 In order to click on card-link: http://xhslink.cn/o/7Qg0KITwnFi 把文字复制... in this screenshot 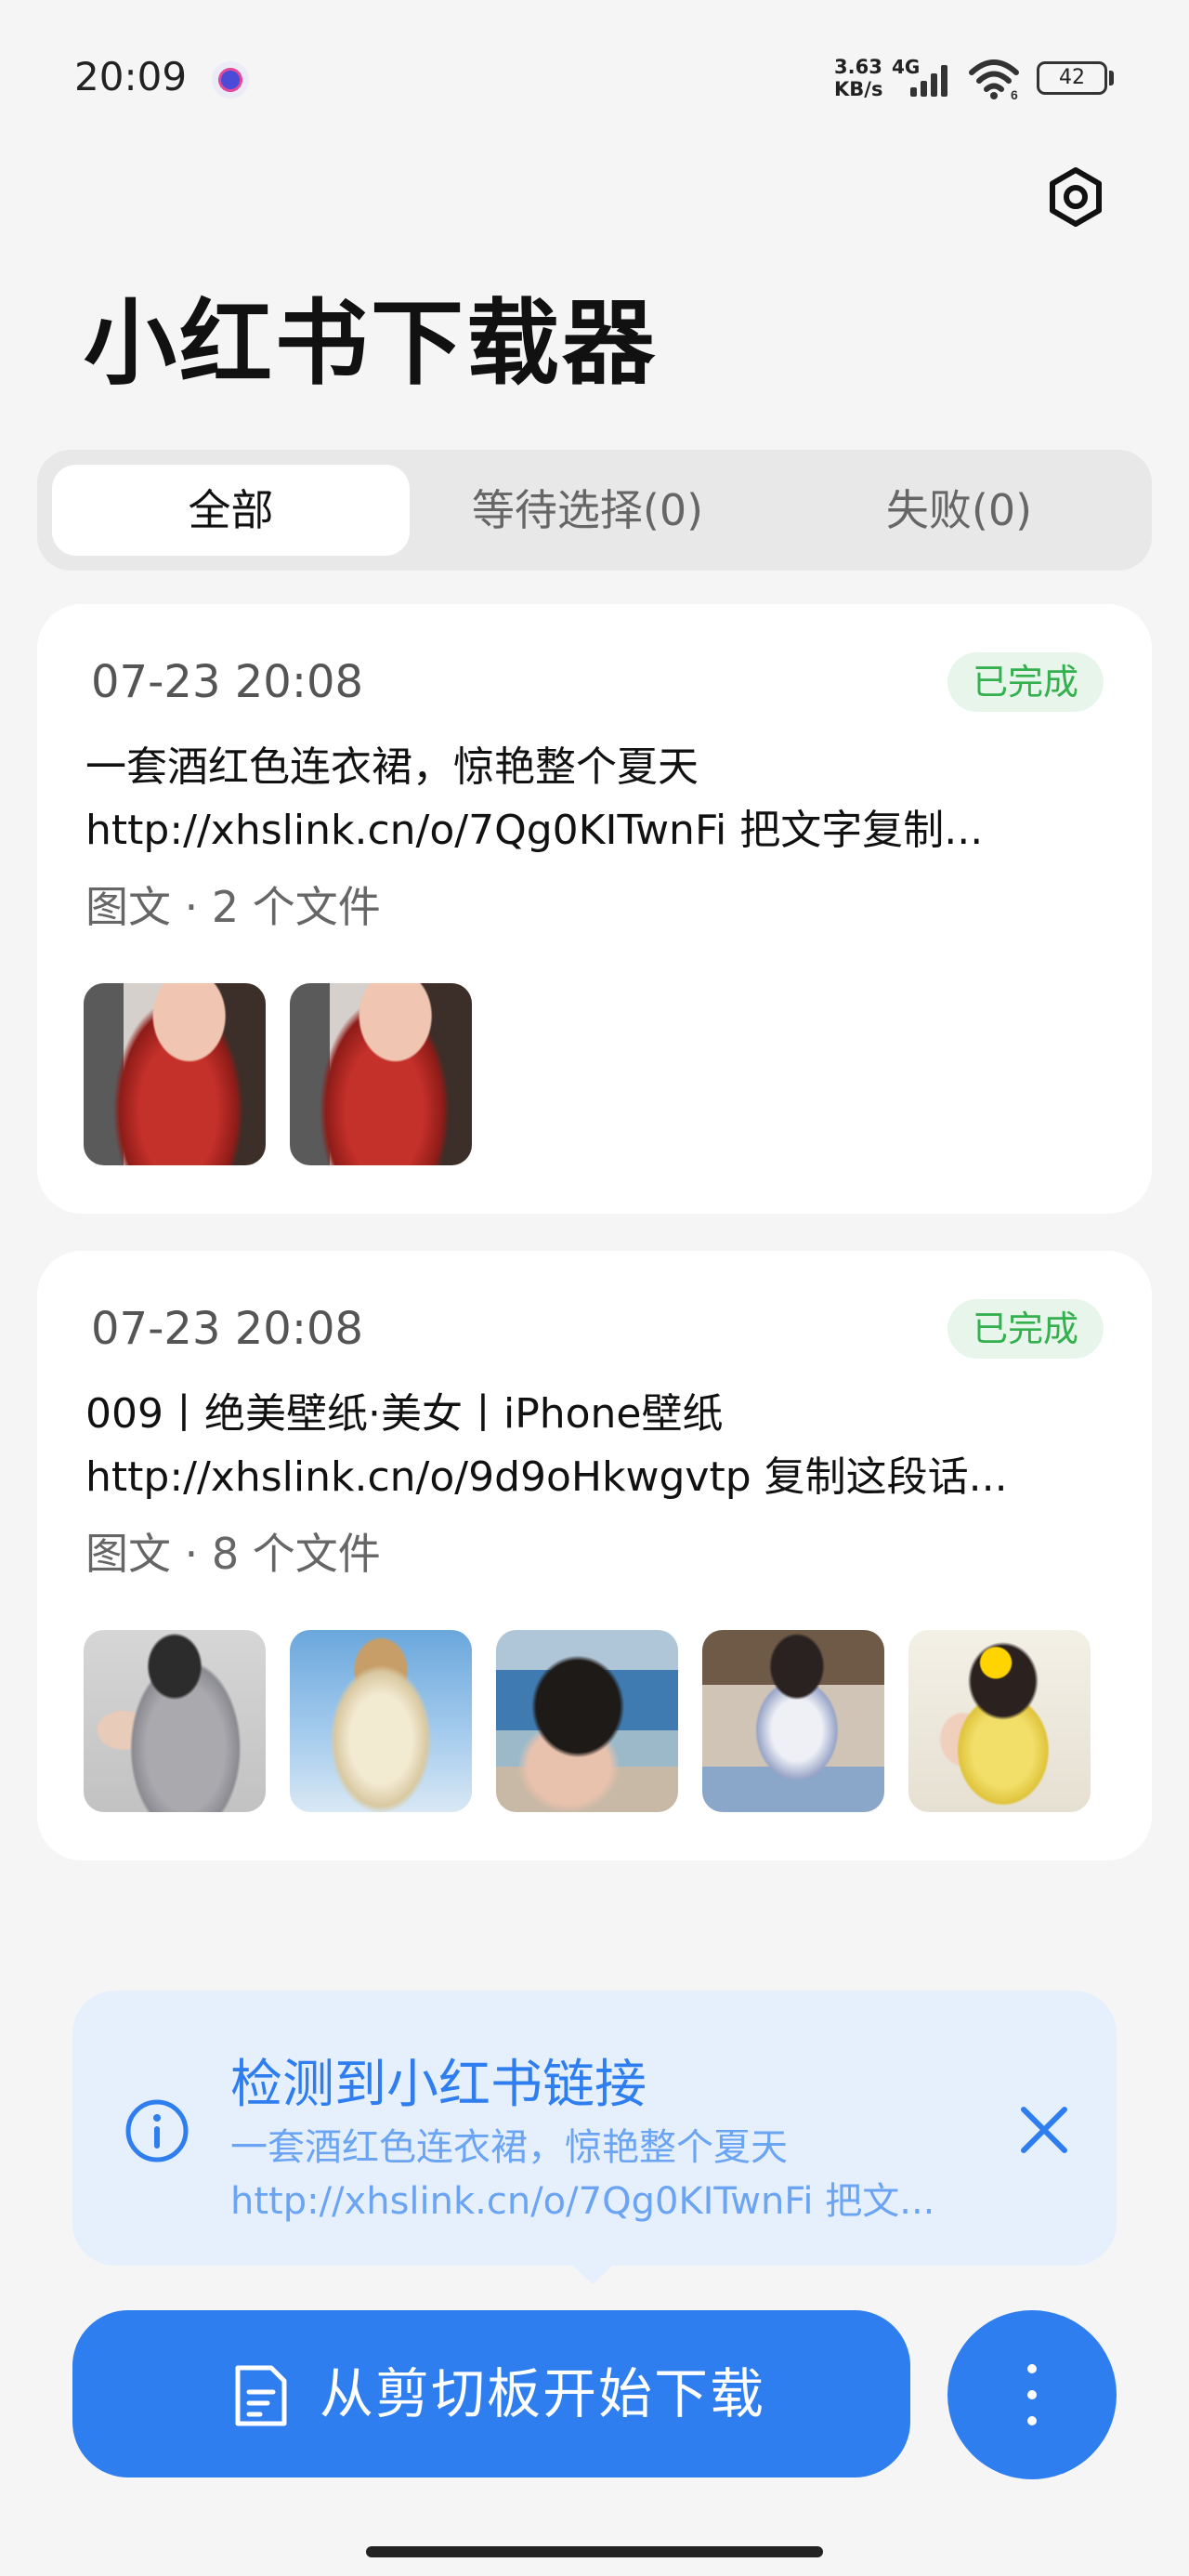, I will do `click(534, 830)`.